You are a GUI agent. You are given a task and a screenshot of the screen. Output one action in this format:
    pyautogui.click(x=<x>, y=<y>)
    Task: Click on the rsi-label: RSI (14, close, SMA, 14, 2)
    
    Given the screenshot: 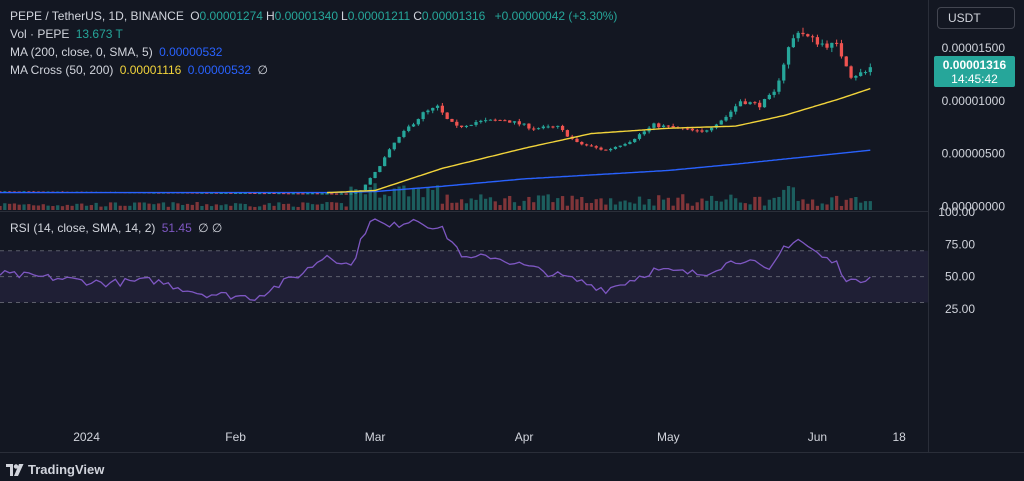 What is the action you would take?
    pyautogui.click(x=82, y=228)
    